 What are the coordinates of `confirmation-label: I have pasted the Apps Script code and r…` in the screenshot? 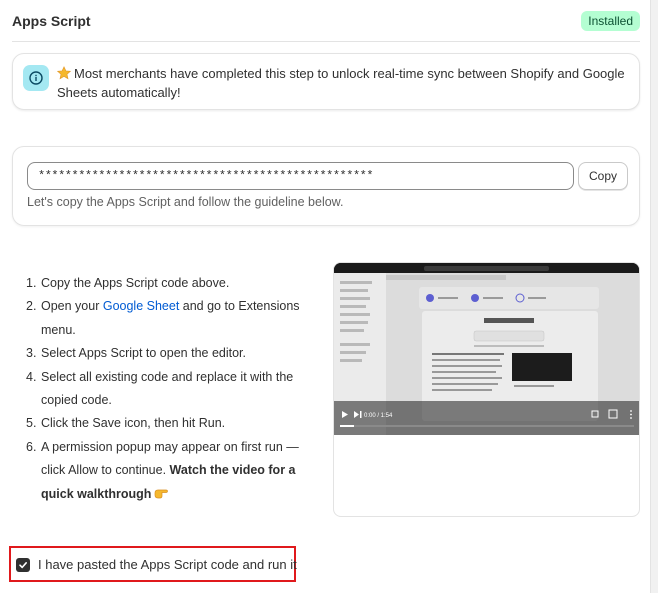 It's located at (167, 564).